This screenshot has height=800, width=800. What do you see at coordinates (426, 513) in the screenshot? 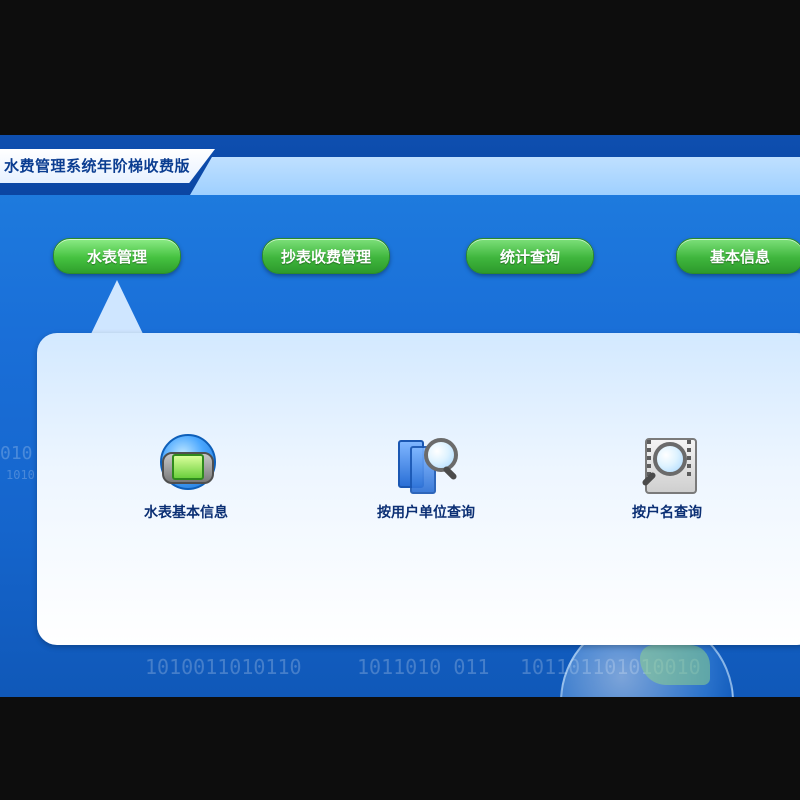
I see `function-label: 按用户单位查询` at bounding box center [426, 513].